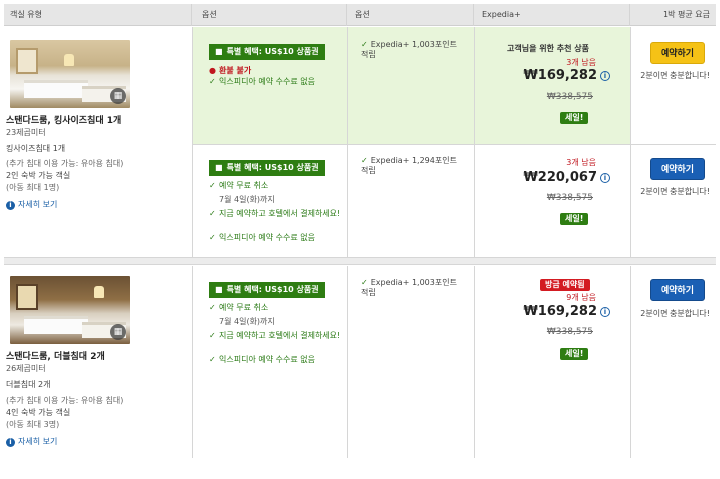 The height and width of the screenshot is (479, 720). What do you see at coordinates (581, 297) in the screenshot?
I see `rooms-left: 9개 남음` at bounding box center [581, 297].